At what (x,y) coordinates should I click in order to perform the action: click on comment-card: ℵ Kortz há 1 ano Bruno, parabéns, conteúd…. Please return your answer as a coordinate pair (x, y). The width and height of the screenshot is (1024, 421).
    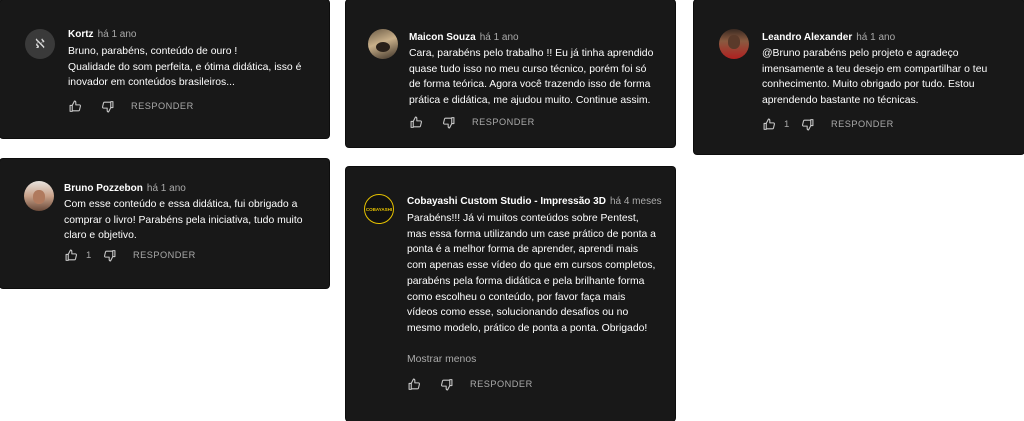
    Looking at the image, I should click on (164, 69).